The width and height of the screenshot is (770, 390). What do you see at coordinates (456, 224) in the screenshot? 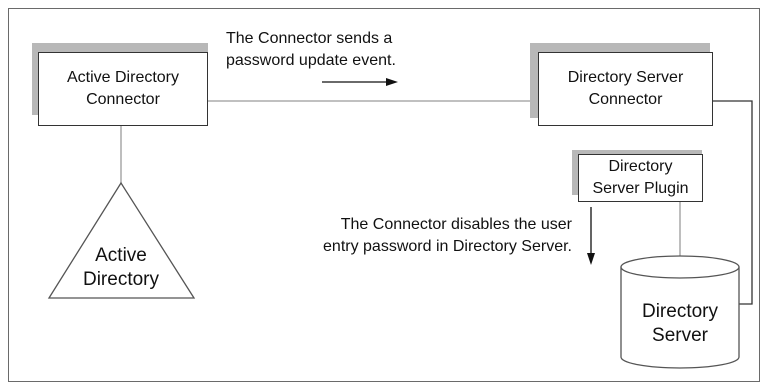
I see `middle-annotation-line1: The Connector disables the user` at bounding box center [456, 224].